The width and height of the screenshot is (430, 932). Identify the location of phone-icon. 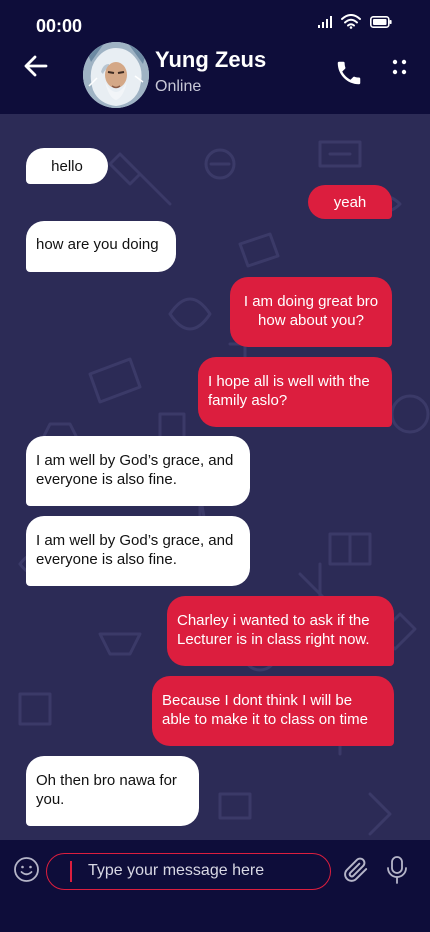
(349, 73).